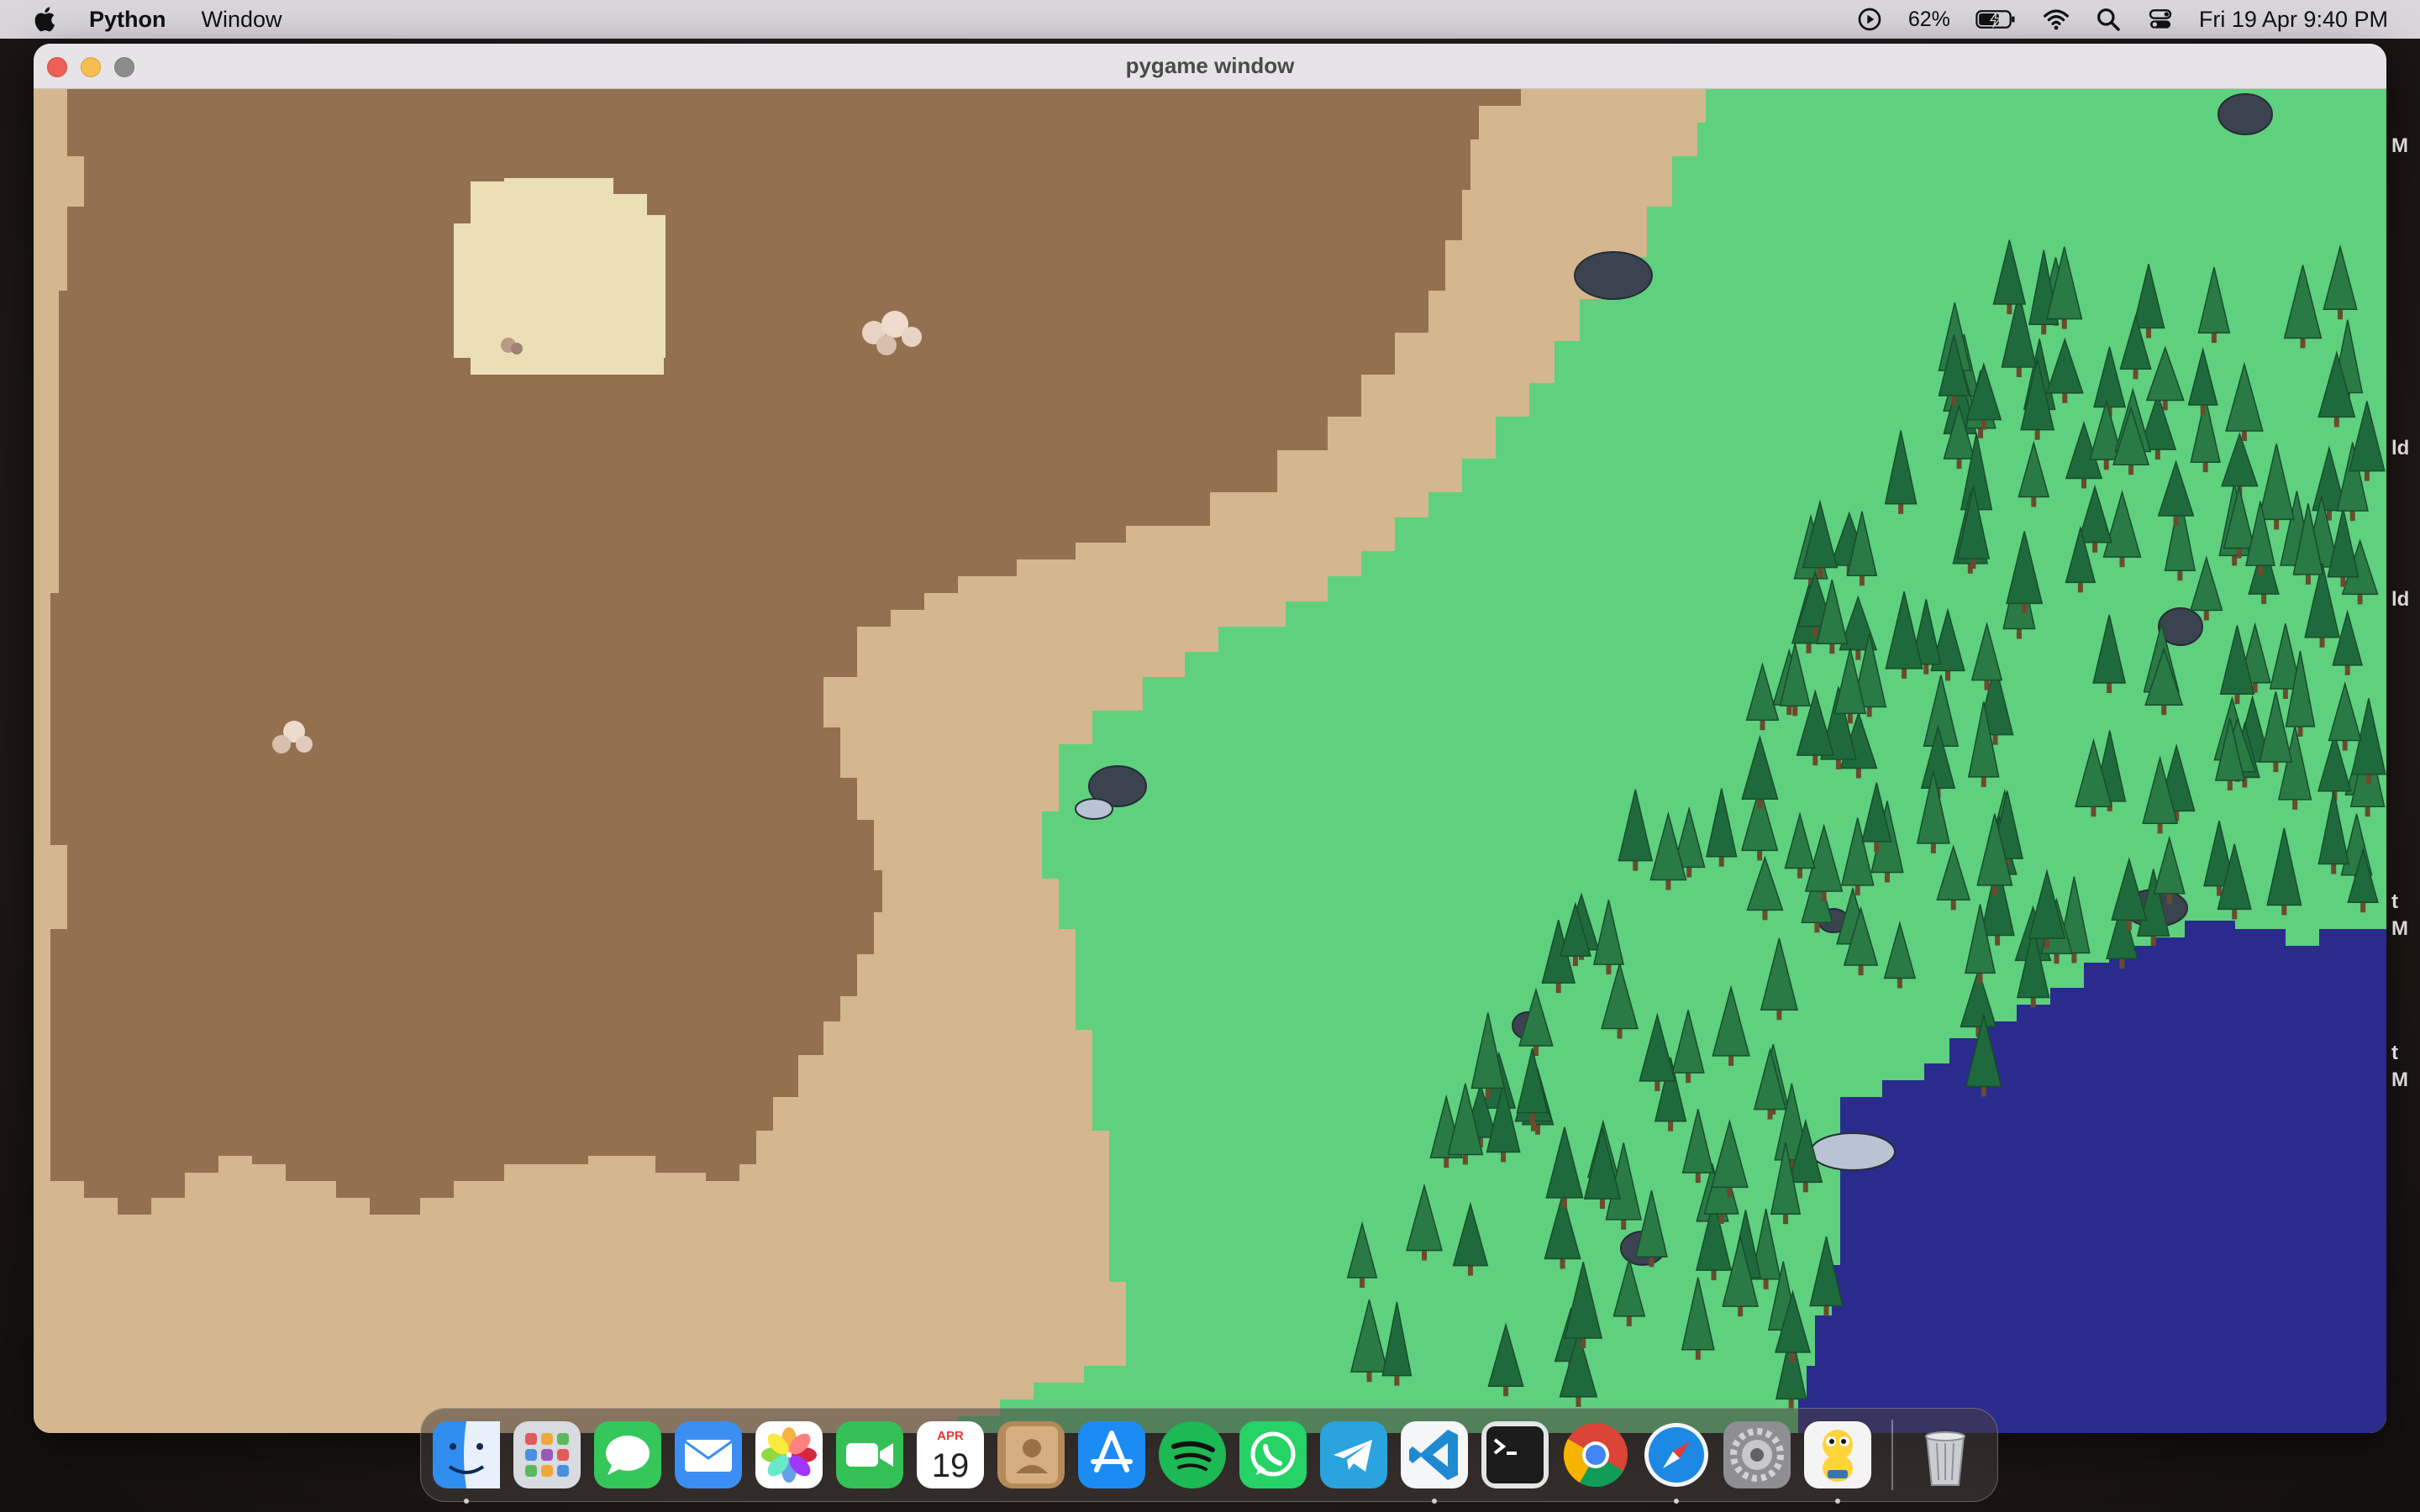 The width and height of the screenshot is (2420, 1512). I want to click on whatsapp-icon, so click(1273, 1454).